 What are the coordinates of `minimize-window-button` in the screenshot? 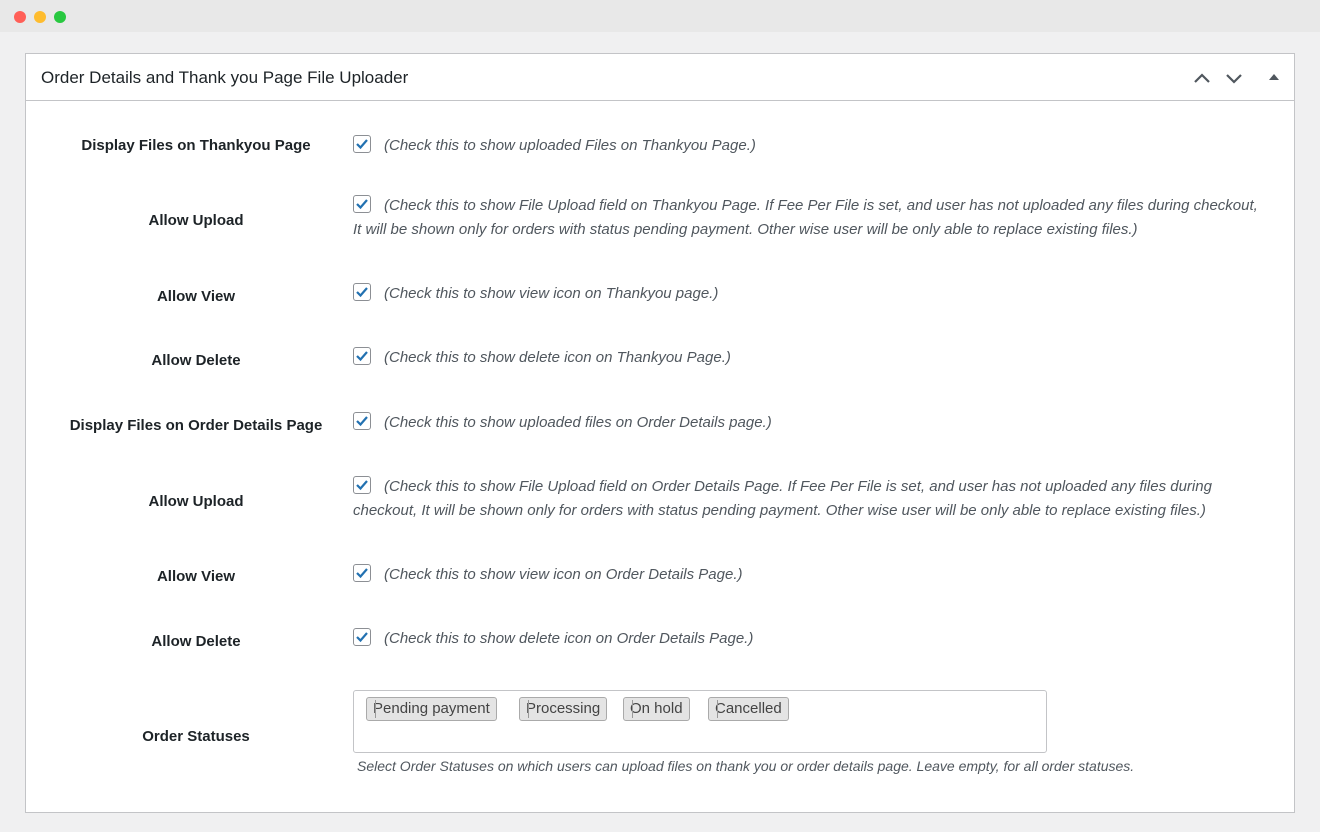 It's located at (40, 17).